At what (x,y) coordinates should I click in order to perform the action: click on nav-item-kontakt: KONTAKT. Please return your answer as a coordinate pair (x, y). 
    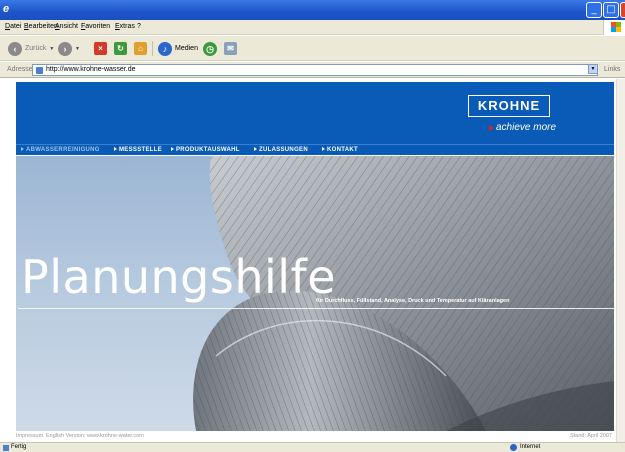
    Looking at the image, I should click on (340, 150).